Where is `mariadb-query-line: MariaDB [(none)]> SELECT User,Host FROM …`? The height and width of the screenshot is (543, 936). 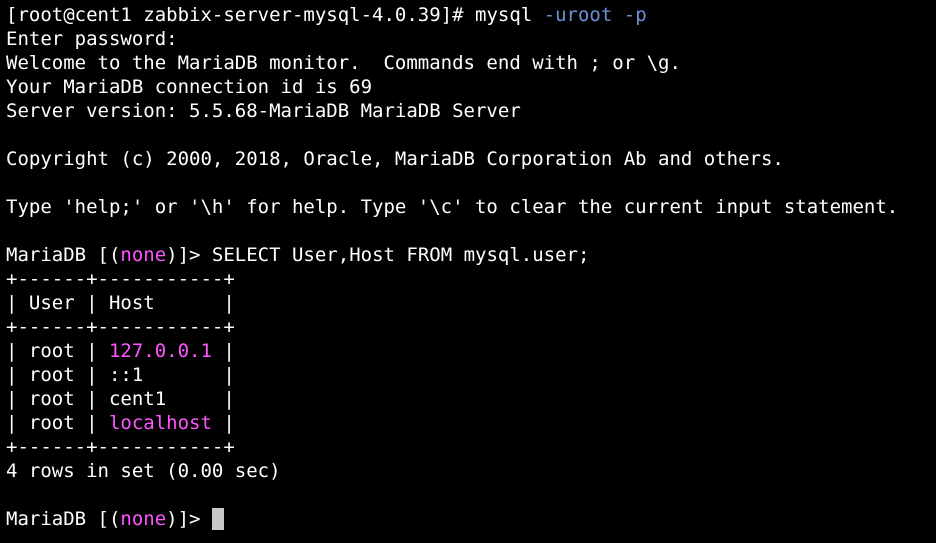
mariadb-query-line: MariaDB [(none)]> SELECT User,Host FROM … is located at coordinates (297, 255).